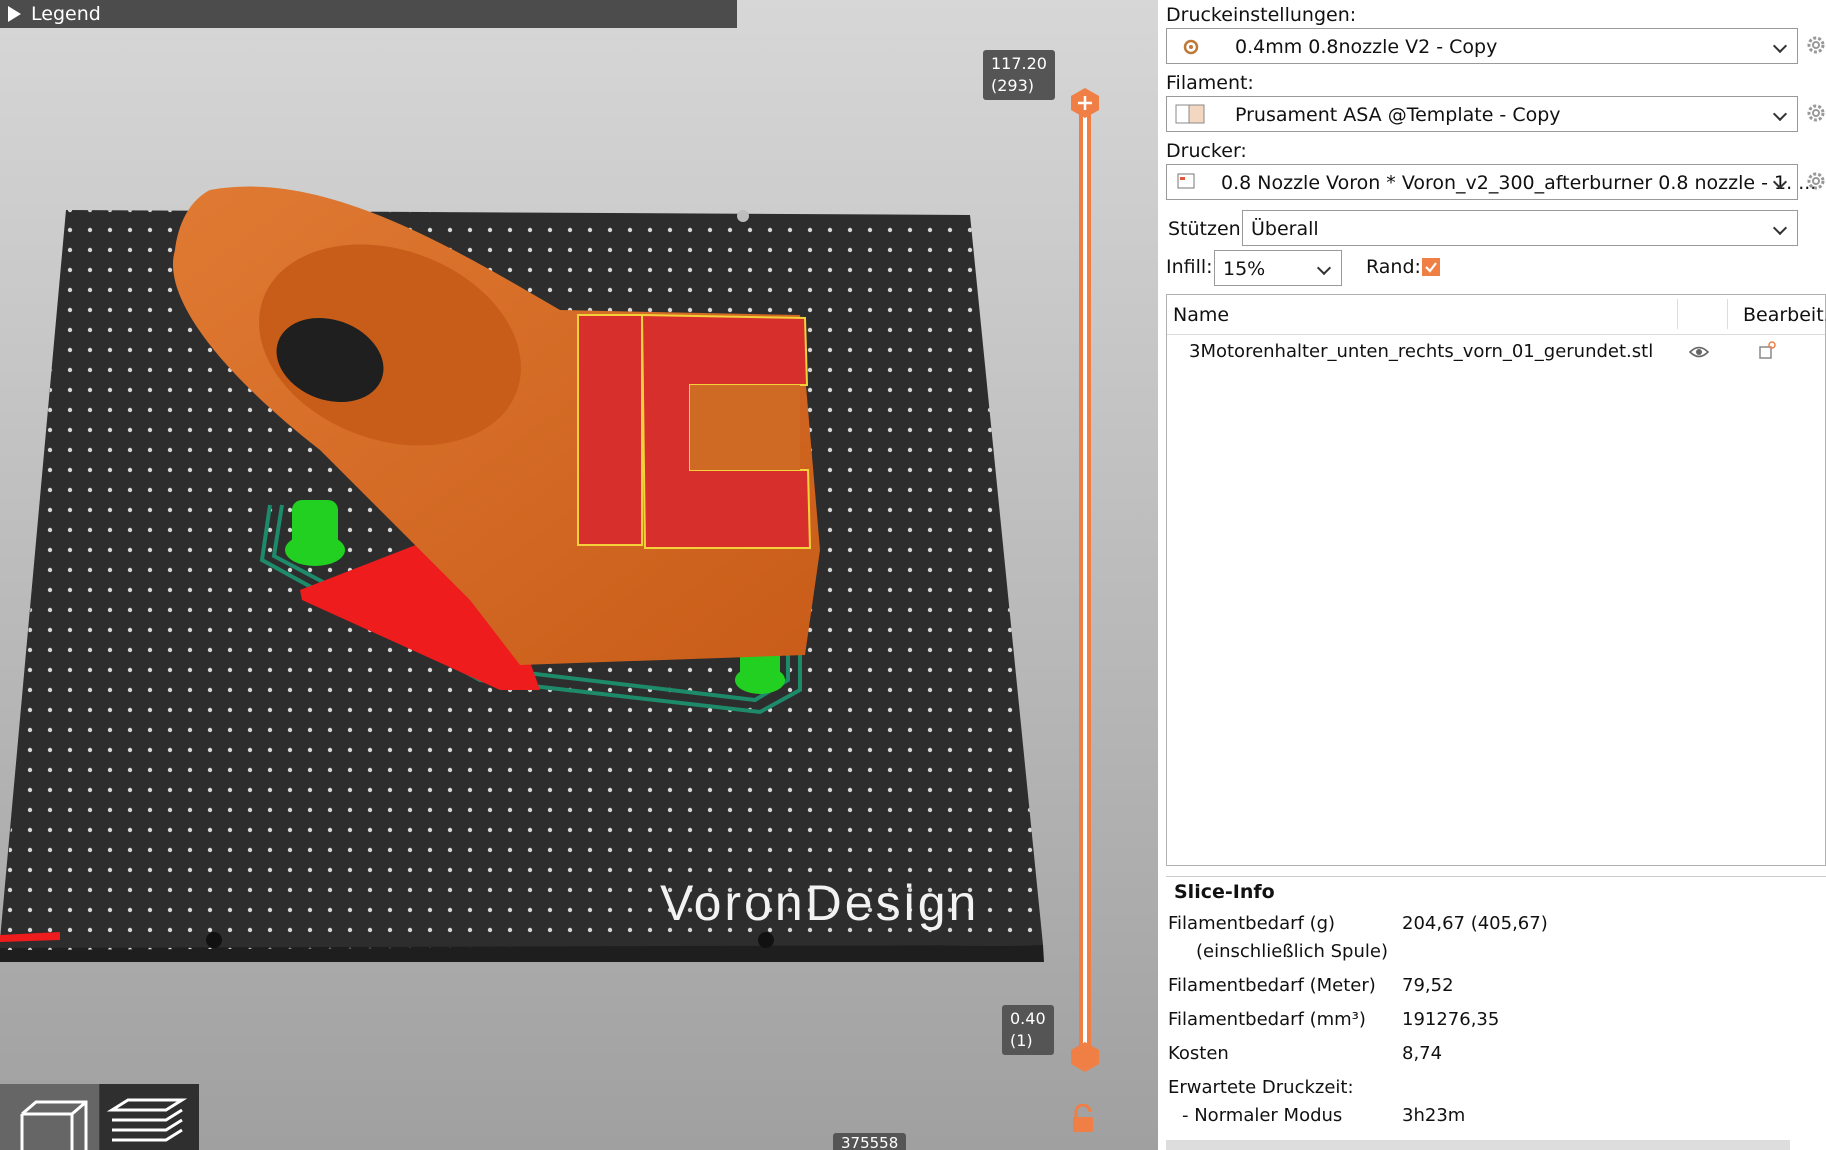  What do you see at coordinates (1201, 315) in the screenshot?
I see `column-header-name: Name` at bounding box center [1201, 315].